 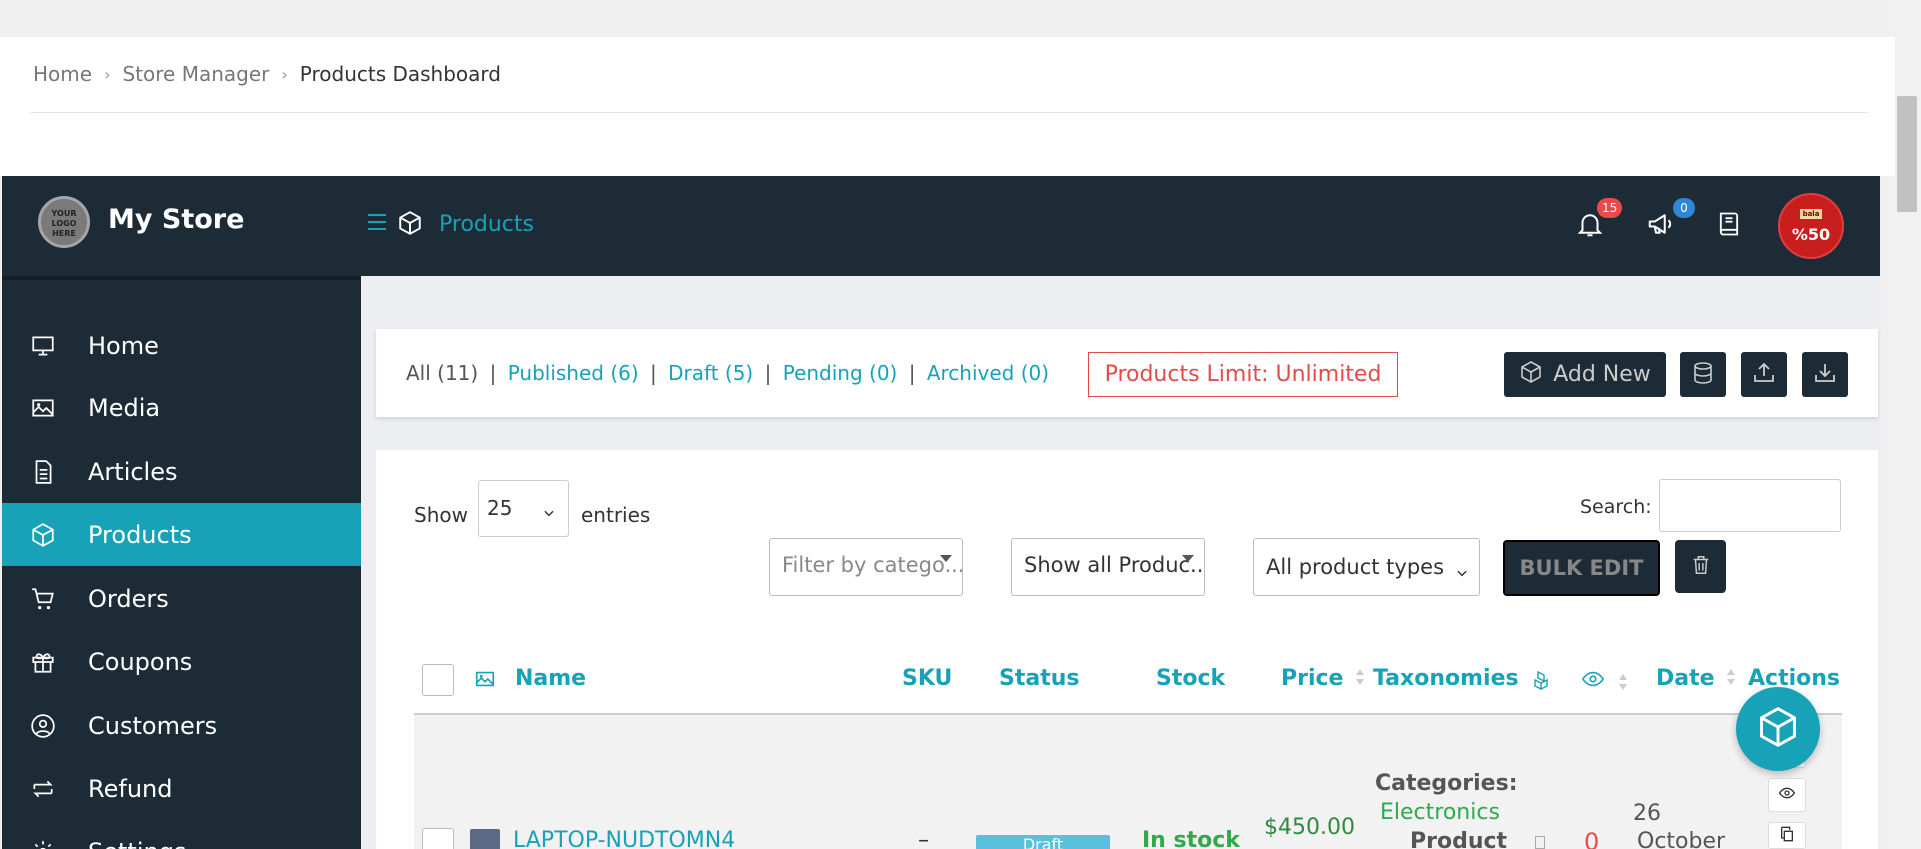 What do you see at coordinates (1684, 208) in the screenshot?
I see `announcements-badge: 0` at bounding box center [1684, 208].